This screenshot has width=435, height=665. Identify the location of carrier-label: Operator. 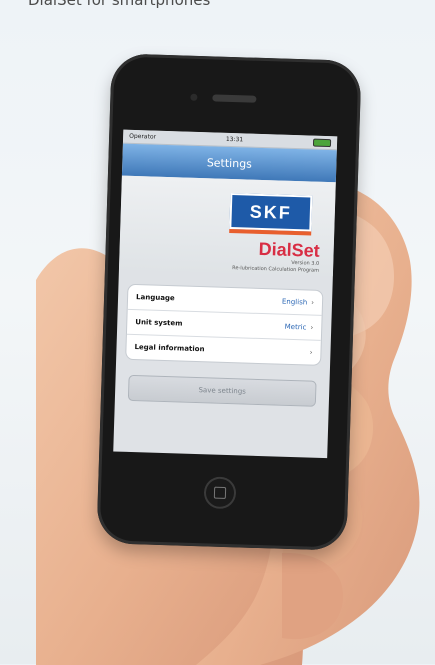
(143, 136).